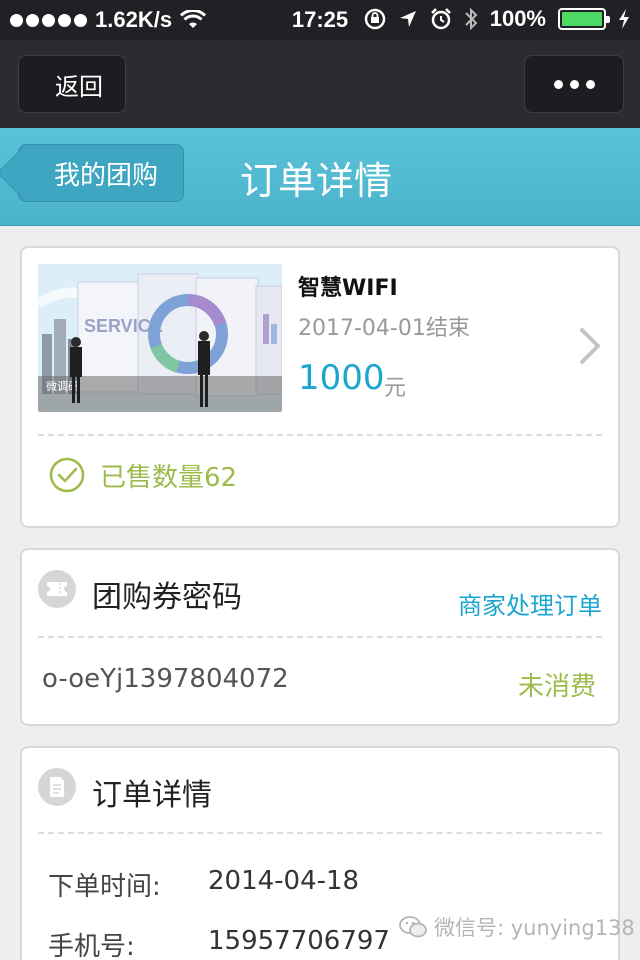 The image size is (640, 960). Describe the element at coordinates (160, 338) in the screenshot. I see `product-image: SERVICE 微调研` at that location.